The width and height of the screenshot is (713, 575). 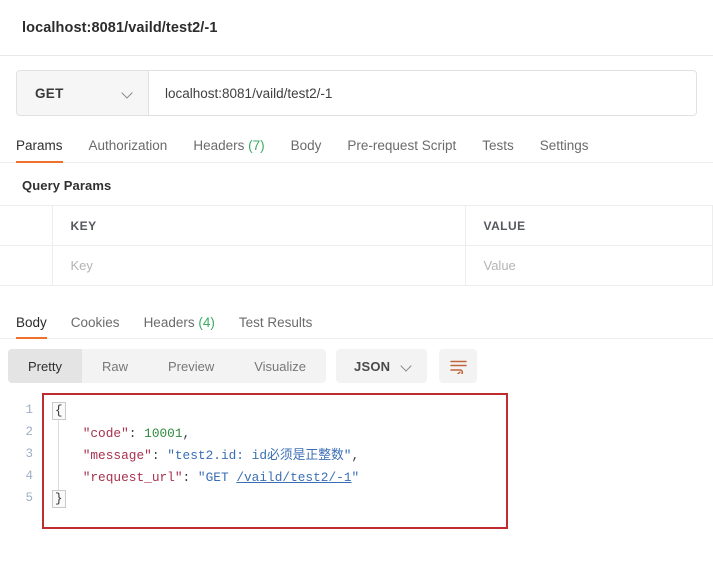 What do you see at coordinates (58, 456) in the screenshot?
I see `code-fold-rail` at bounding box center [58, 456].